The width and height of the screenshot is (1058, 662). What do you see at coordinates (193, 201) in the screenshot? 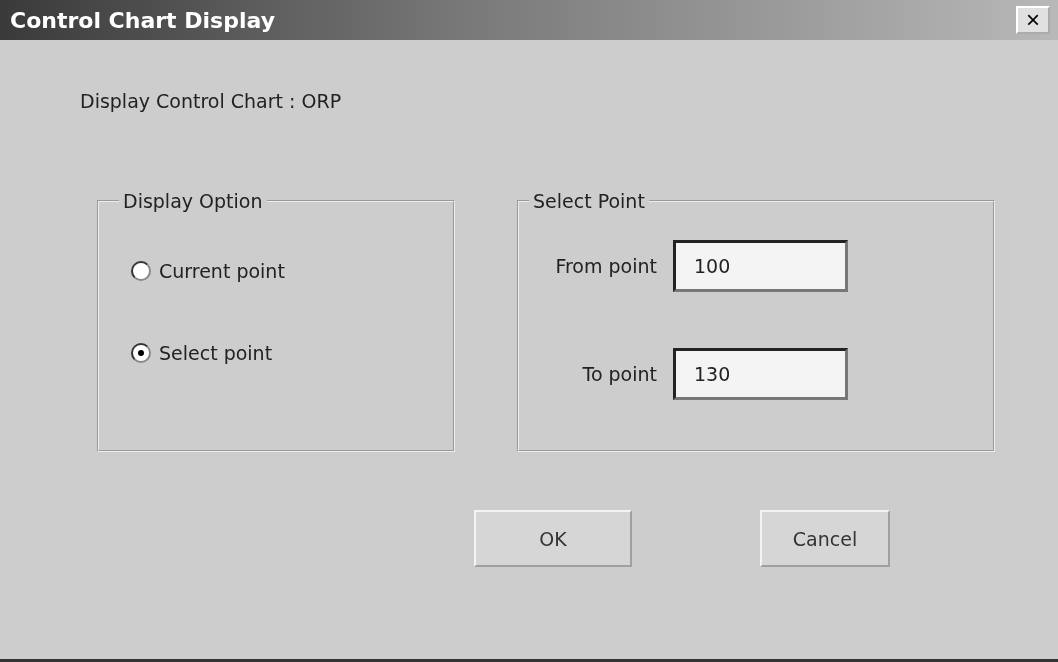
I see `group-title: Display Option` at bounding box center [193, 201].